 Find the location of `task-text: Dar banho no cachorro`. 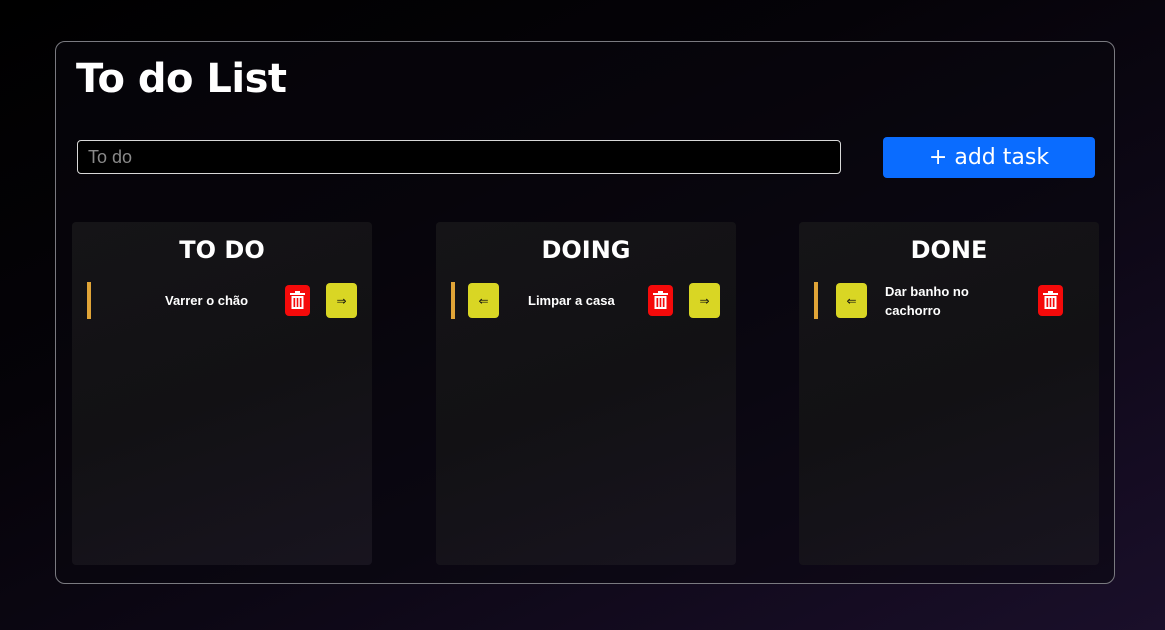

task-text: Dar banho no cachorro is located at coordinates (927, 301).